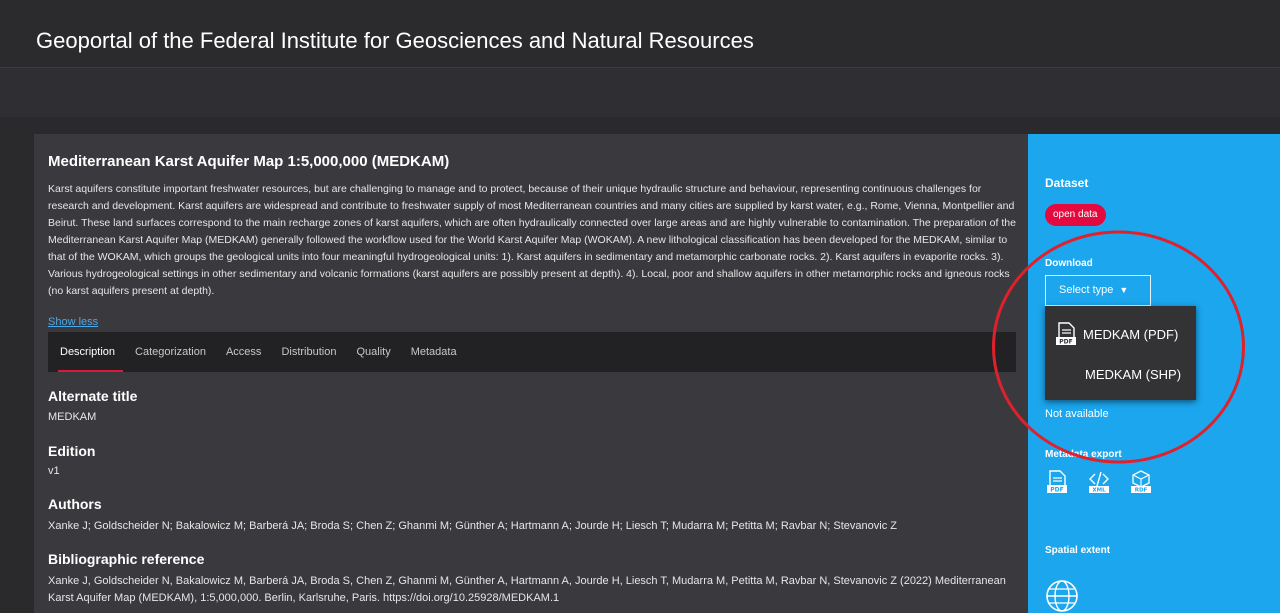  I want to click on metadata-export-label: Metadata export, so click(1083, 454).